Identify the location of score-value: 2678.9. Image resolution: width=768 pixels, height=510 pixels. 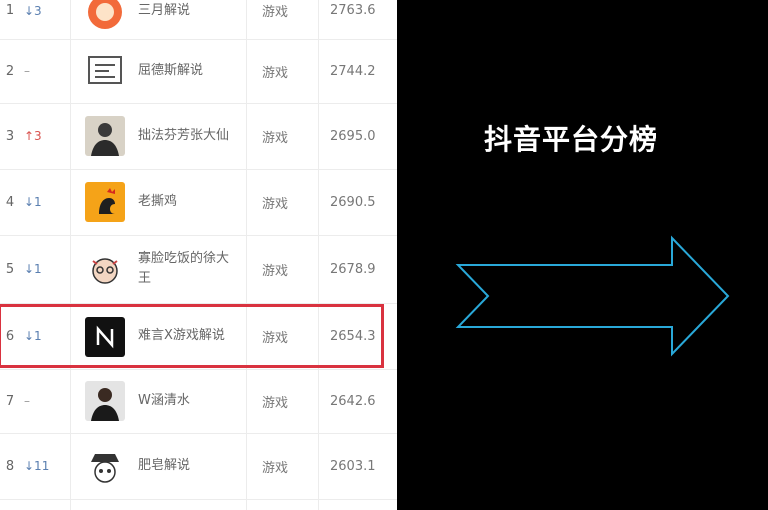
(353, 269).